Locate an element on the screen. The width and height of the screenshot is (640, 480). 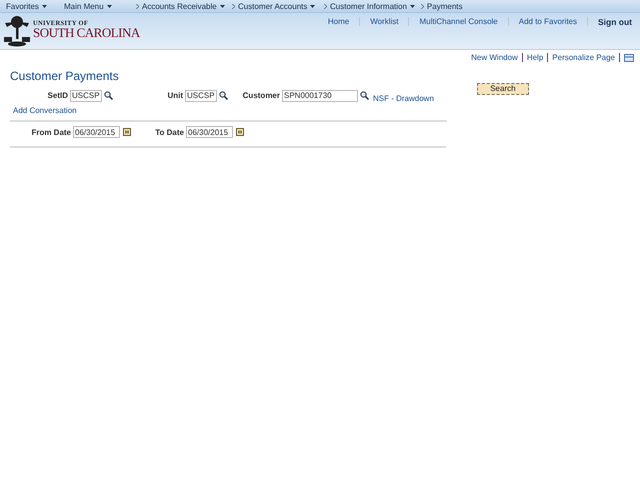
breadcrumb-item: Accounts Receivable is located at coordinates (178, 6).